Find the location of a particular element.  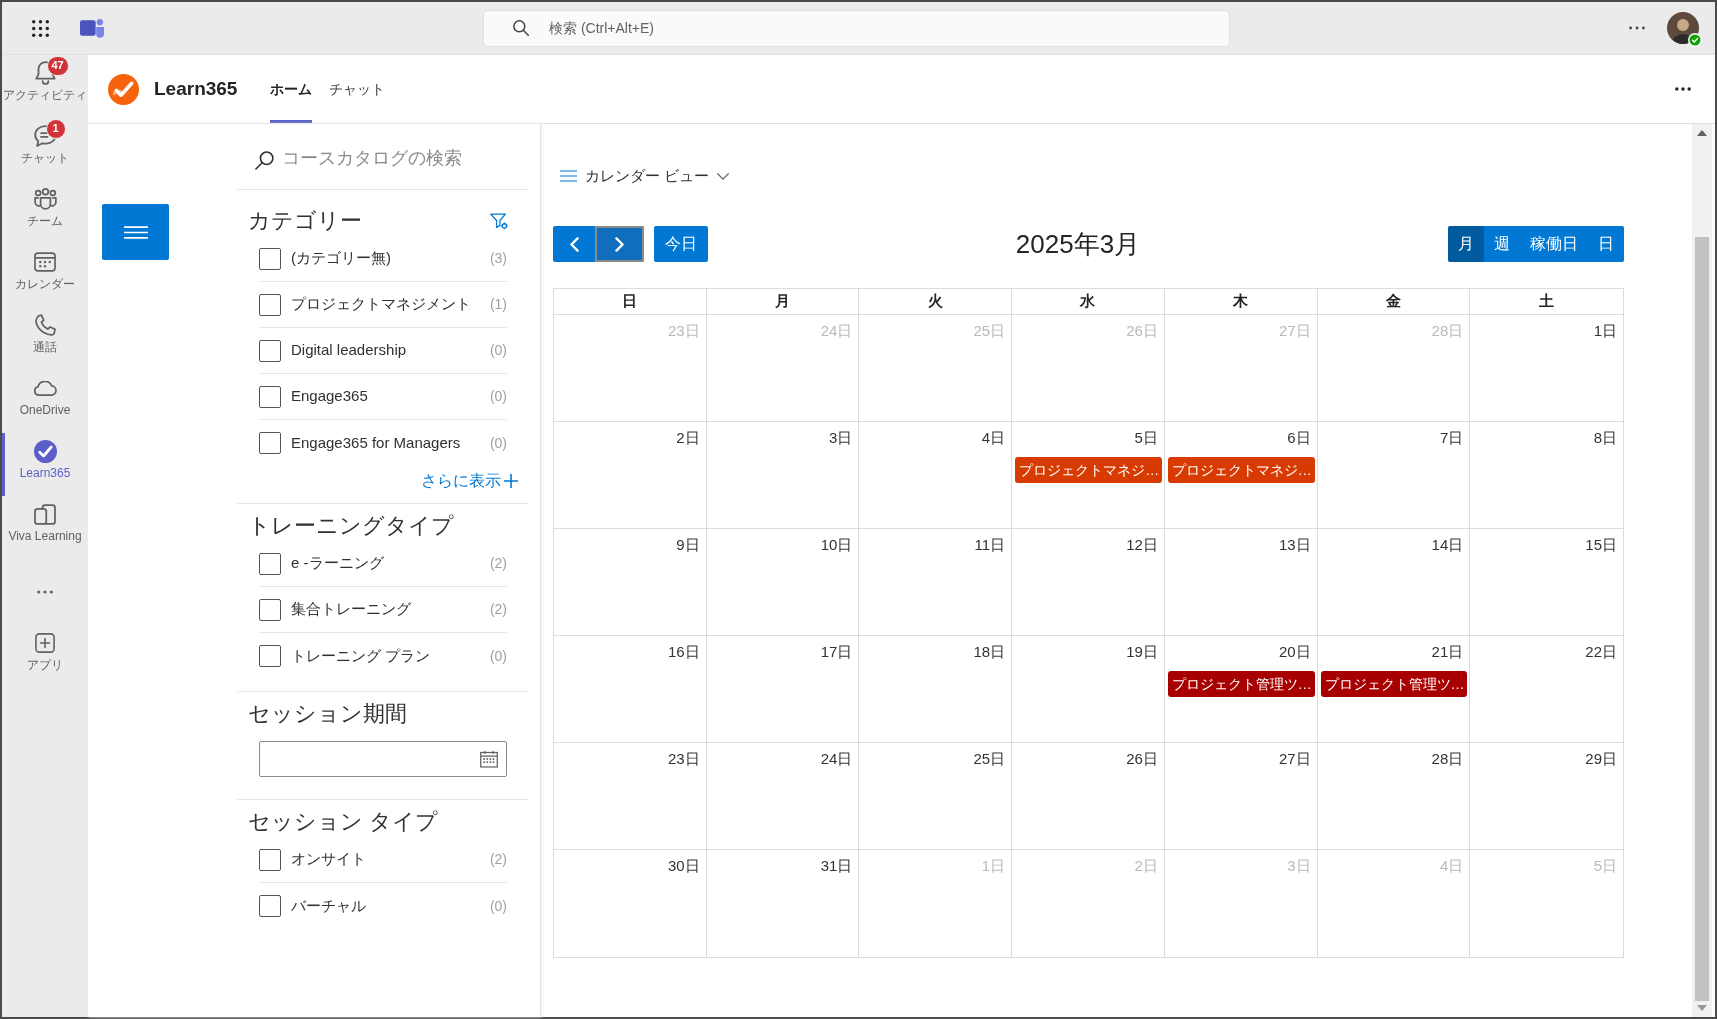

day-number: 27日 is located at coordinates (1294, 330).